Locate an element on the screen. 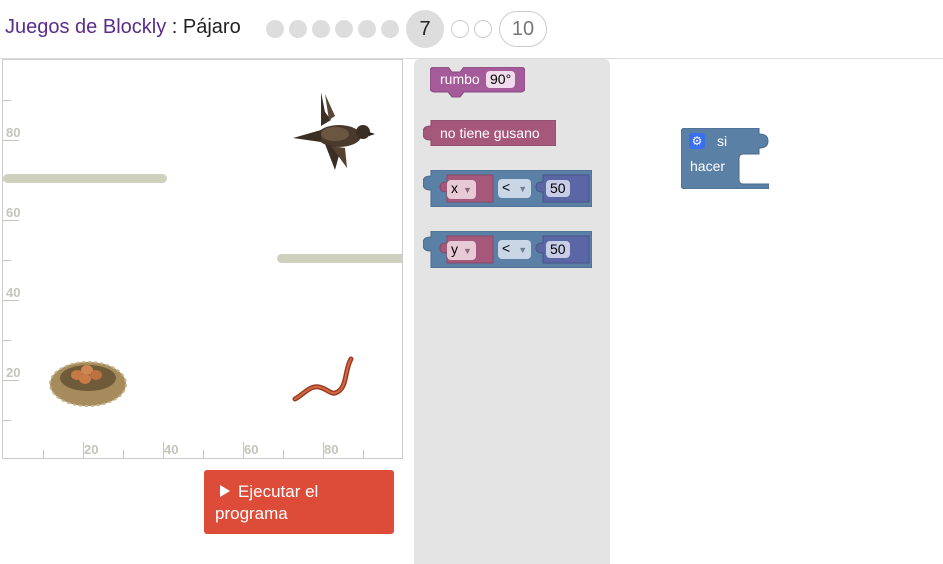  x-axis-label-80: 80 is located at coordinates (331, 449).